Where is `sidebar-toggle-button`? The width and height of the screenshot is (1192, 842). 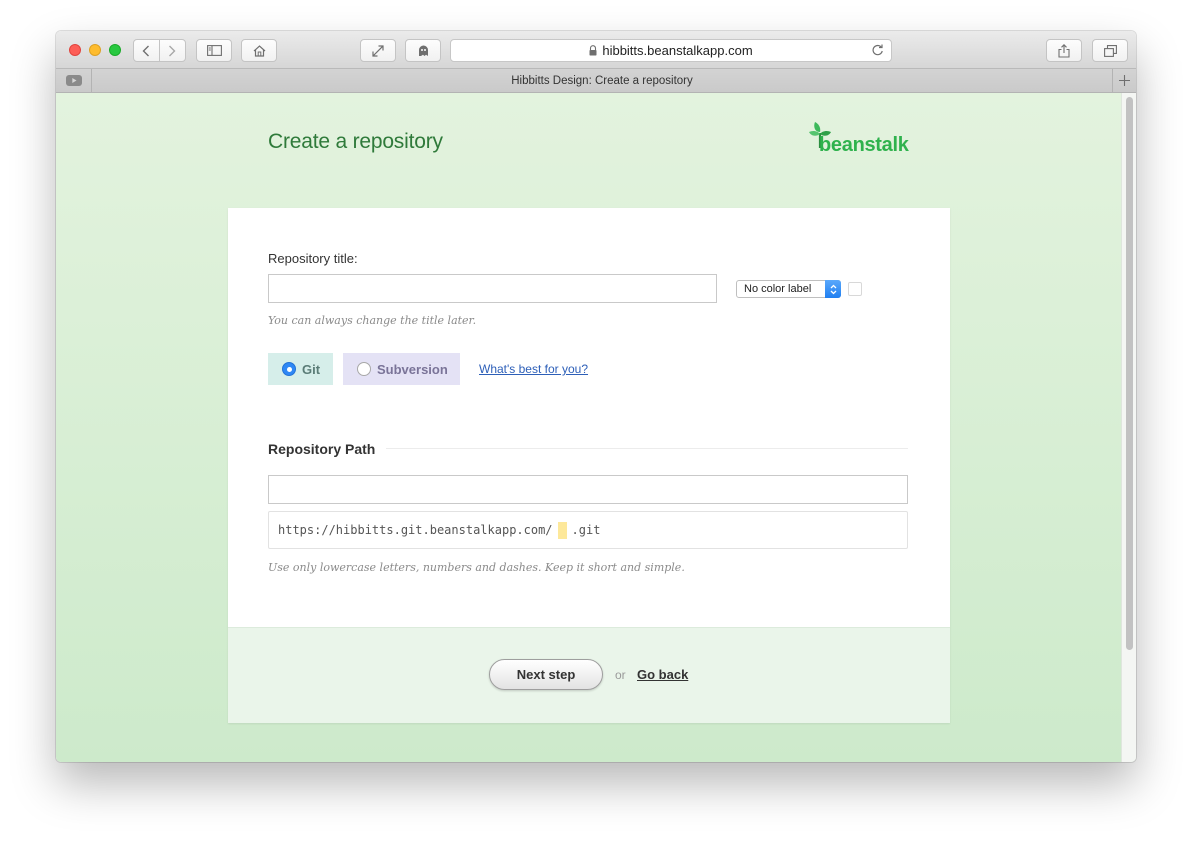 sidebar-toggle-button is located at coordinates (214, 50).